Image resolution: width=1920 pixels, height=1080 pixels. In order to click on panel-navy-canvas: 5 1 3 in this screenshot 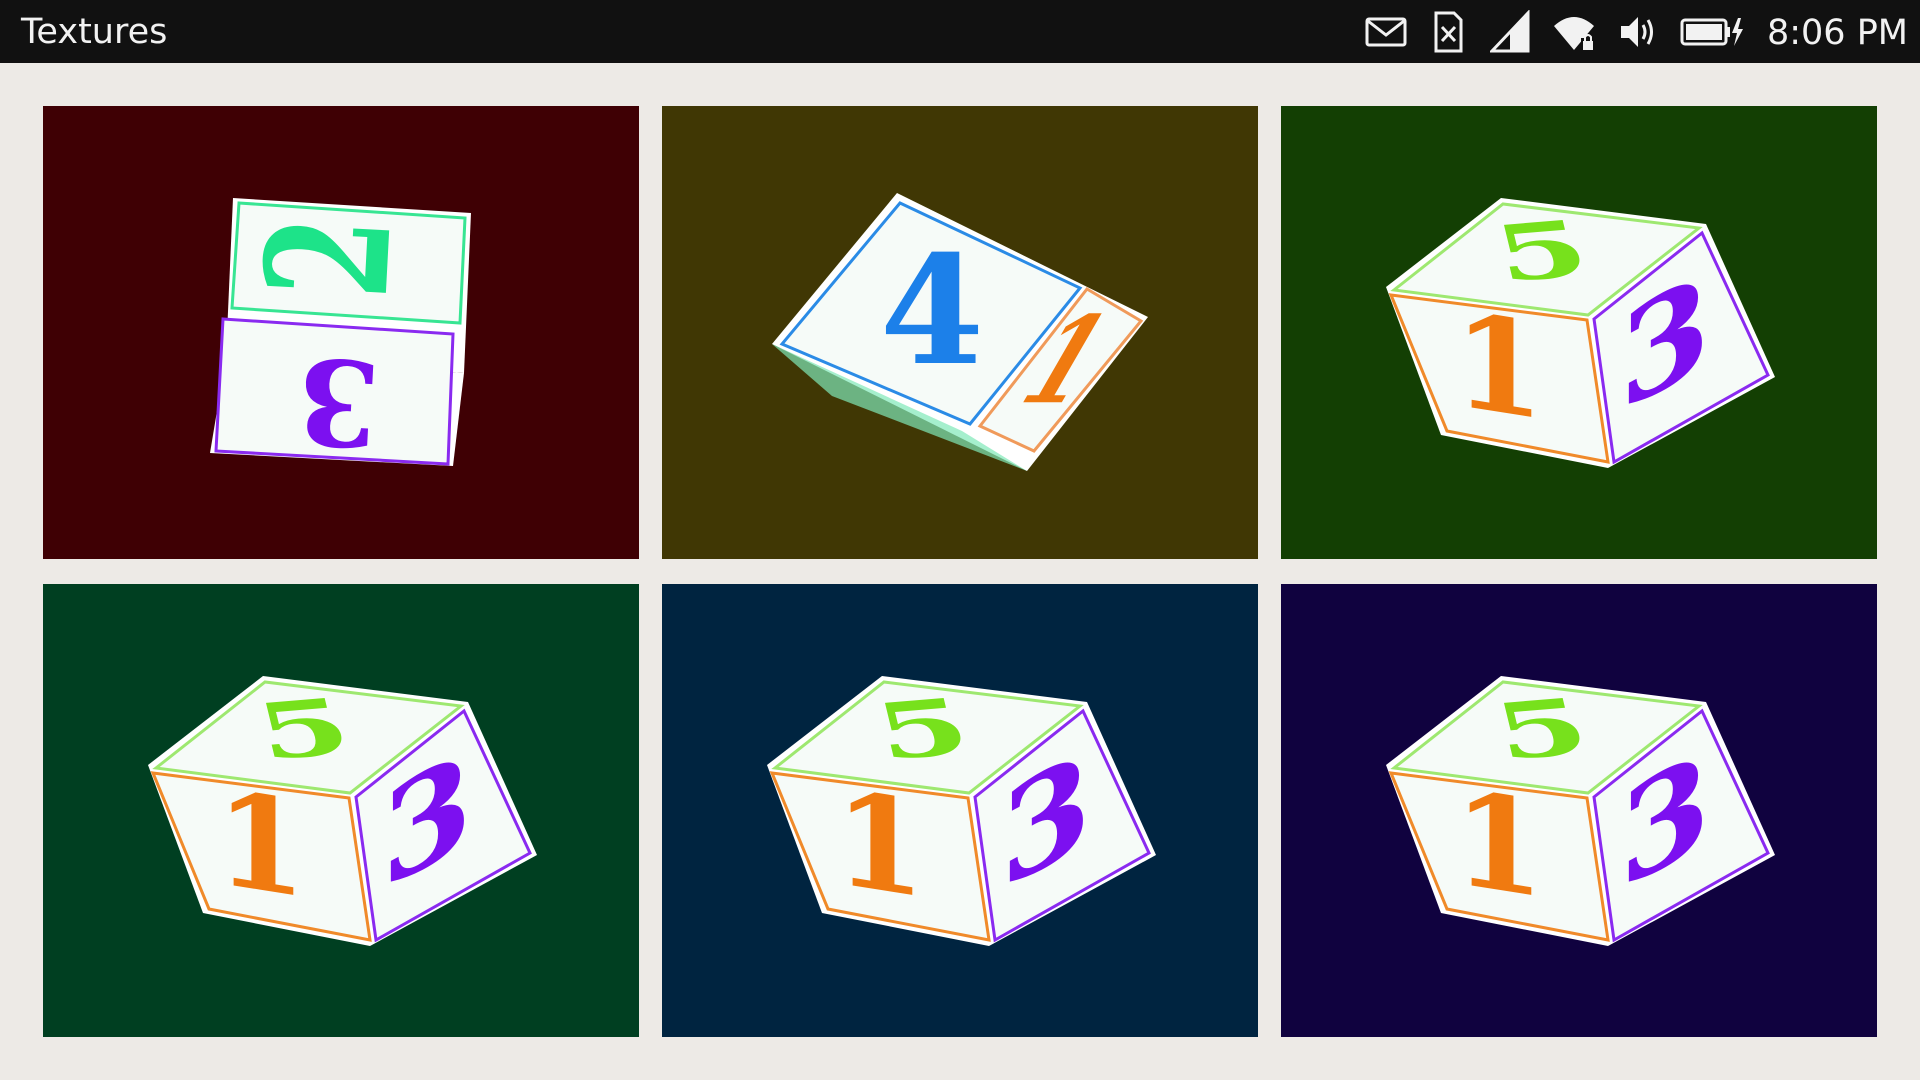, I will do `click(960, 810)`.